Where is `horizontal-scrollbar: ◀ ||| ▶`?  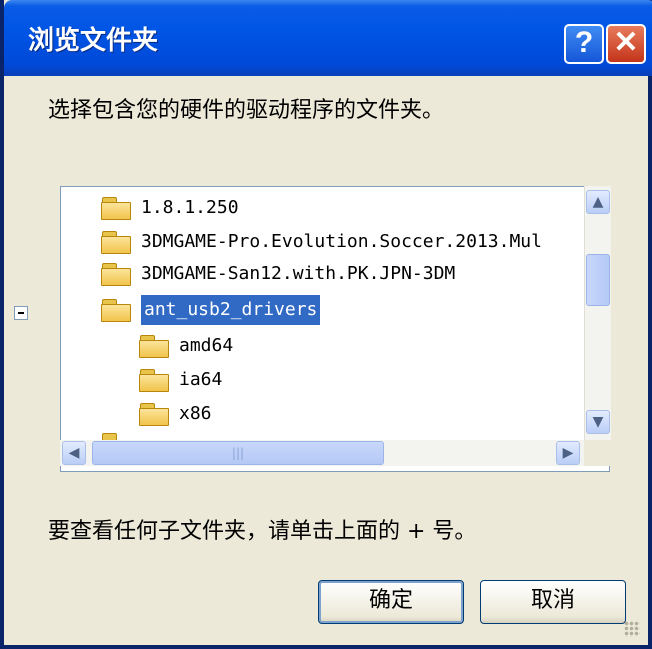 horizontal-scrollbar: ◀ ||| ▶ is located at coordinates (322, 453).